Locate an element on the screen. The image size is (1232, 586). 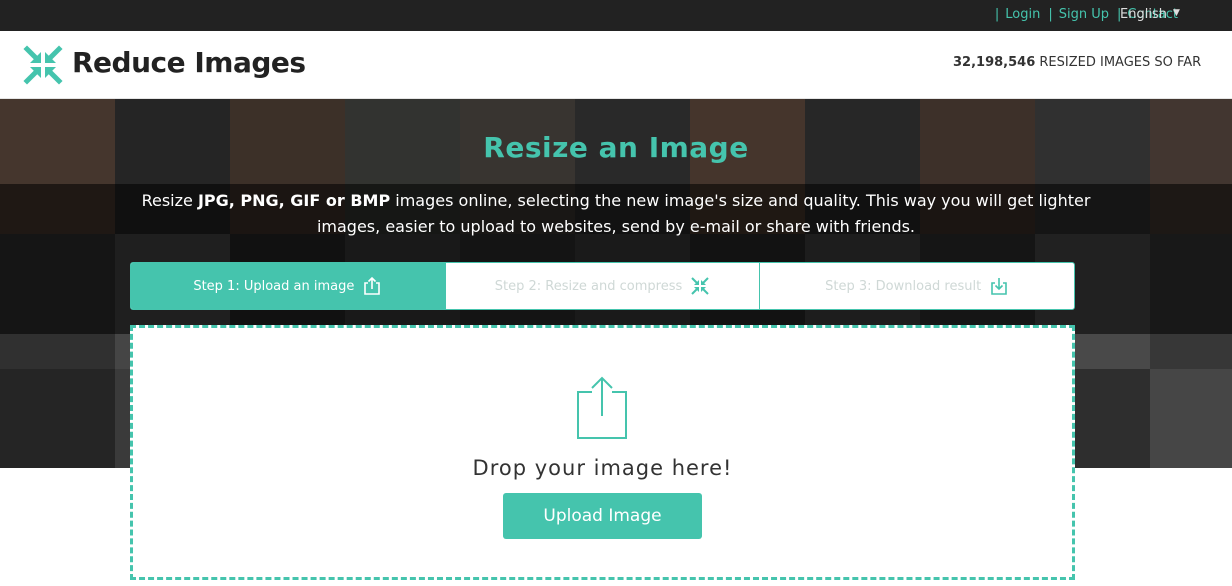
step-download: Step 3: Download result is located at coordinates (916, 286).